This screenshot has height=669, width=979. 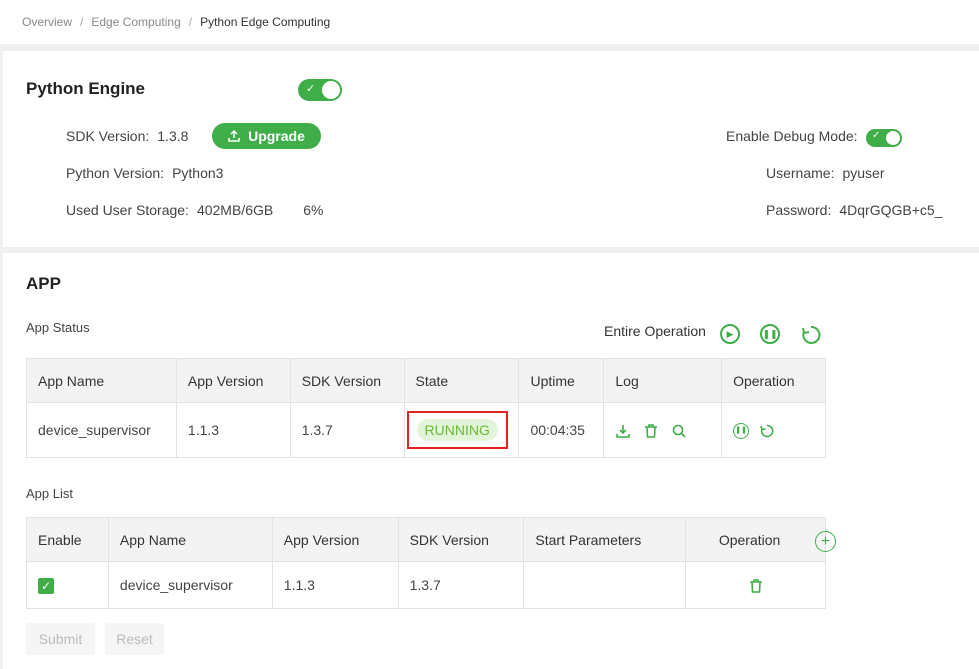 What do you see at coordinates (800, 173) in the screenshot?
I see `username-label: Username:` at bounding box center [800, 173].